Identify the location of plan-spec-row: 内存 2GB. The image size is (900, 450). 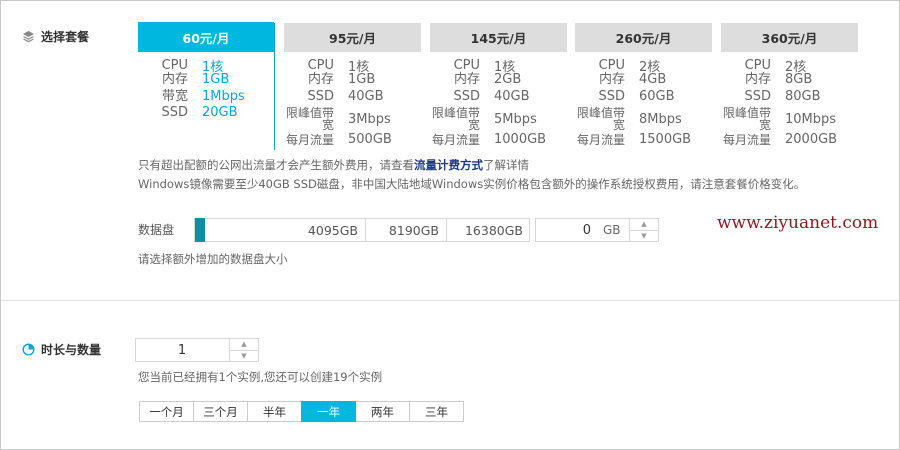
(498, 79).